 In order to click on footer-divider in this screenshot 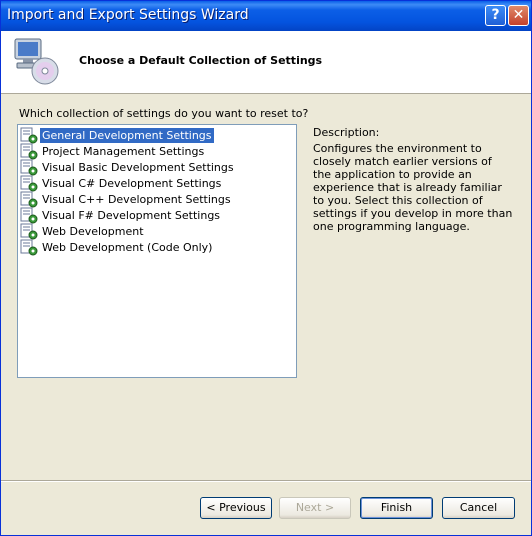, I will do `click(266, 481)`.